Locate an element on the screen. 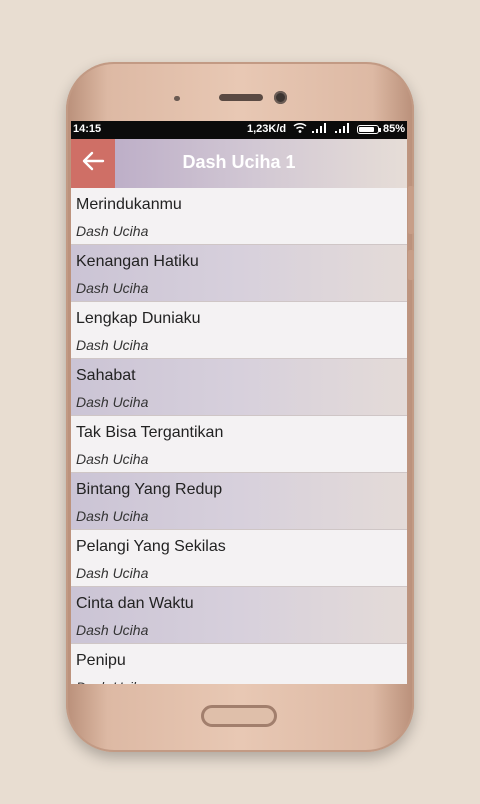 The width and height of the screenshot is (480, 804). battery-level-fill is located at coordinates (366, 129).